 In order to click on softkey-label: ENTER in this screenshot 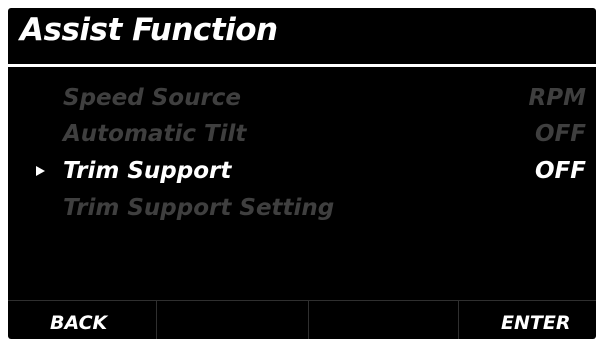, I will do `click(536, 323)`.